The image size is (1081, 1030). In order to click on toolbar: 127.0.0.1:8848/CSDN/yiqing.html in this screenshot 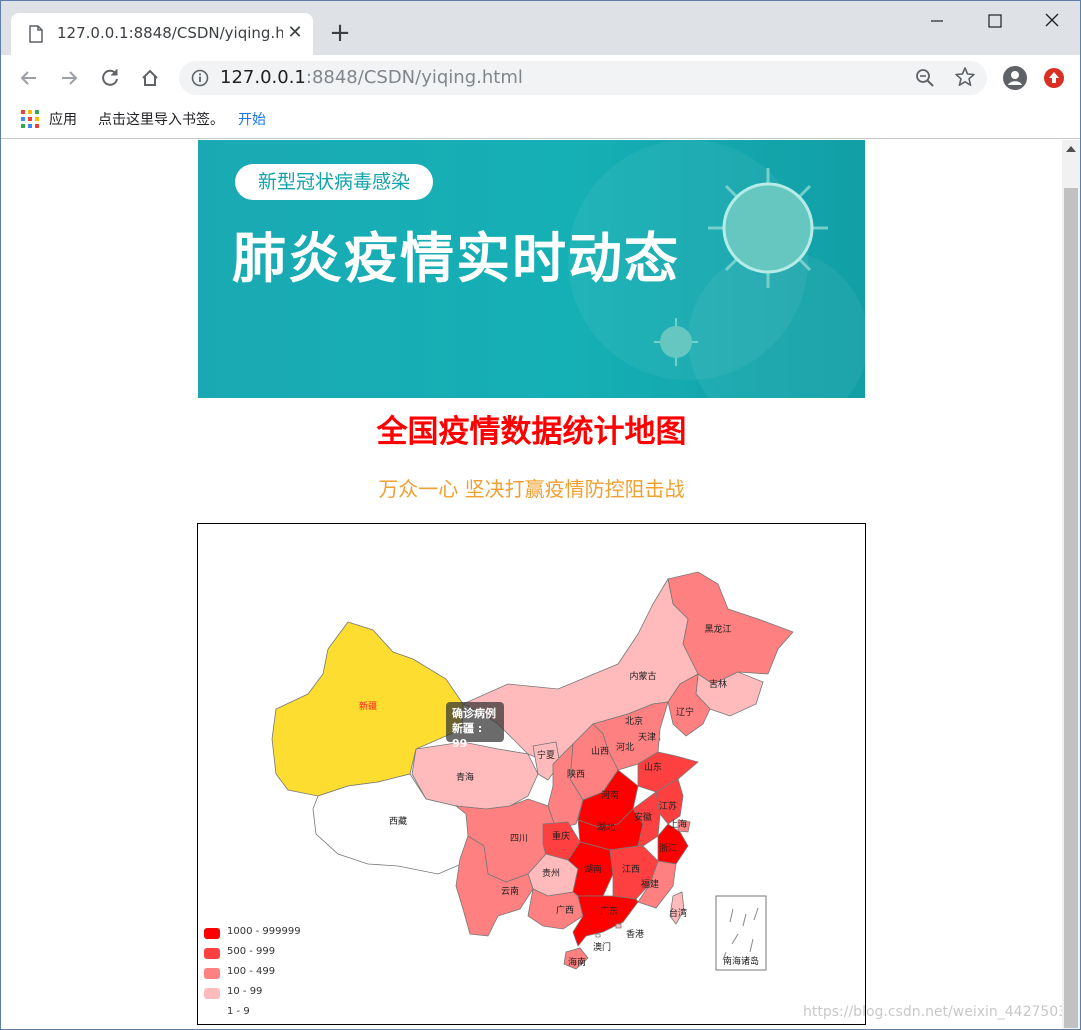, I will do `click(540, 78)`.